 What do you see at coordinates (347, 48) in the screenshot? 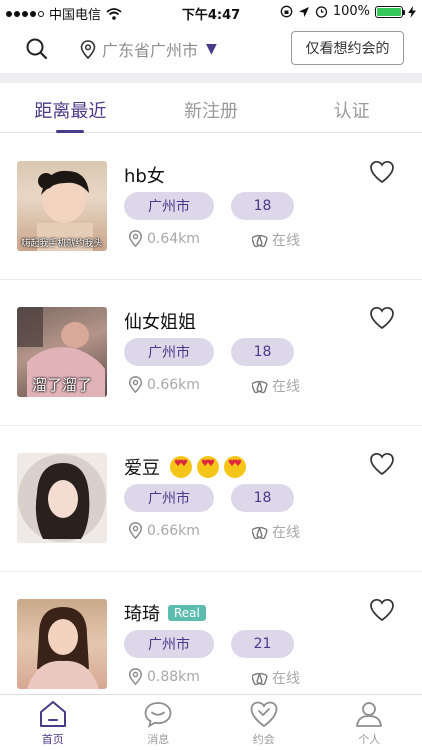
I see `date-only-filter-button: 仅看想约会的` at bounding box center [347, 48].